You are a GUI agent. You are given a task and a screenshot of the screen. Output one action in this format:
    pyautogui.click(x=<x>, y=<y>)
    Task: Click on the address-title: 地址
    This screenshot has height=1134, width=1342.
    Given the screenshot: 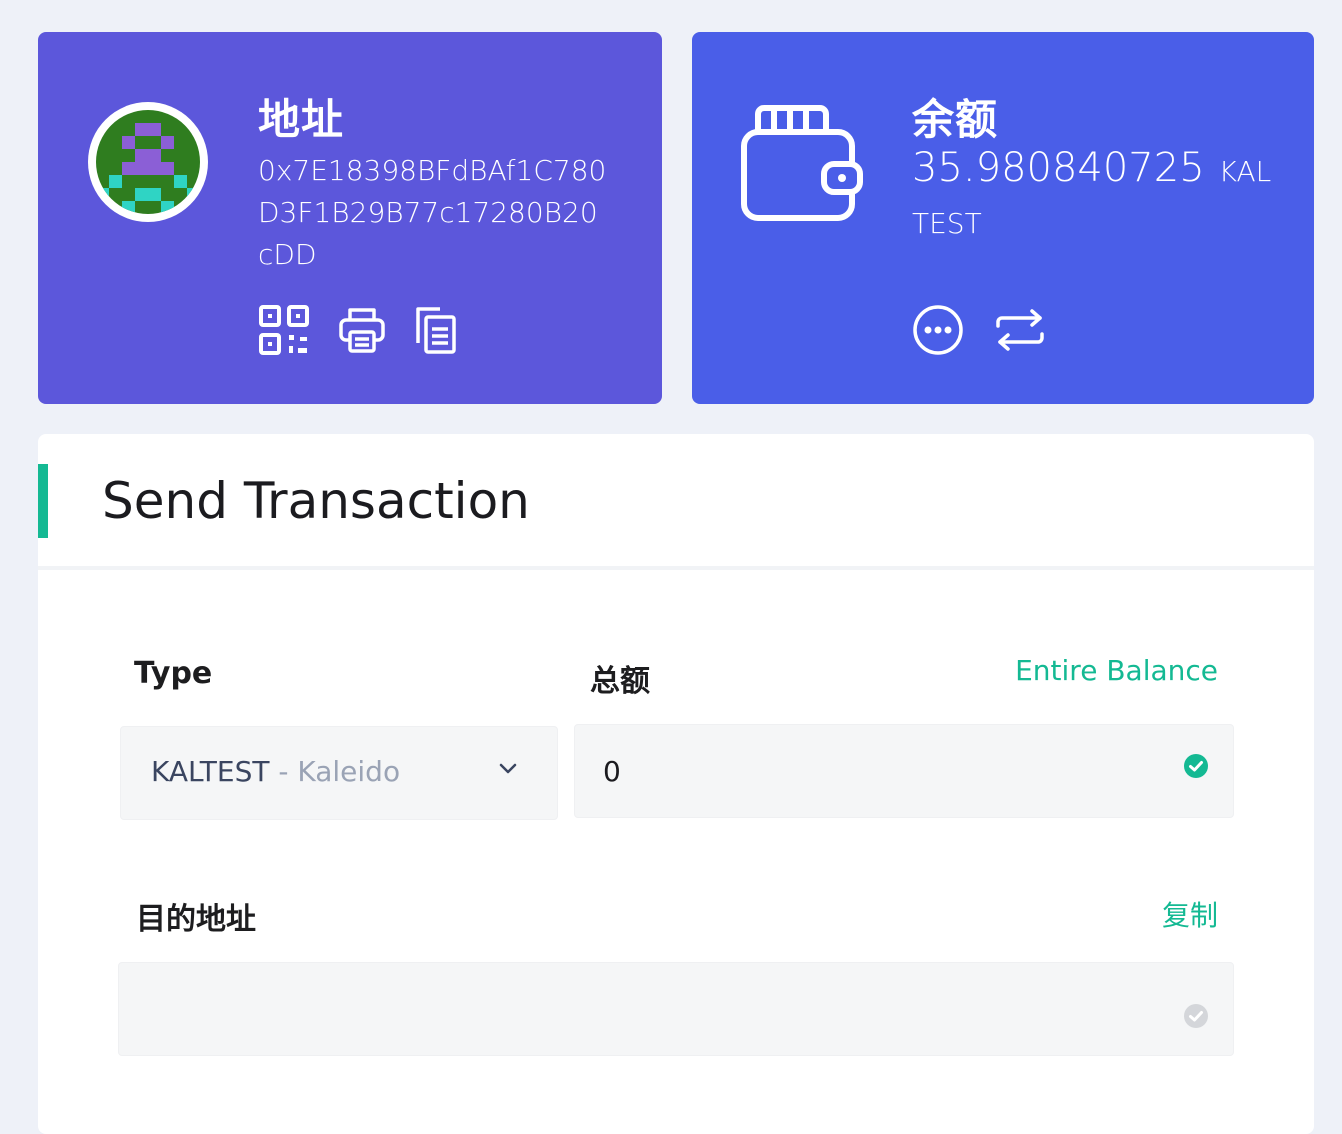 What is the action you would take?
    pyautogui.click(x=301, y=119)
    